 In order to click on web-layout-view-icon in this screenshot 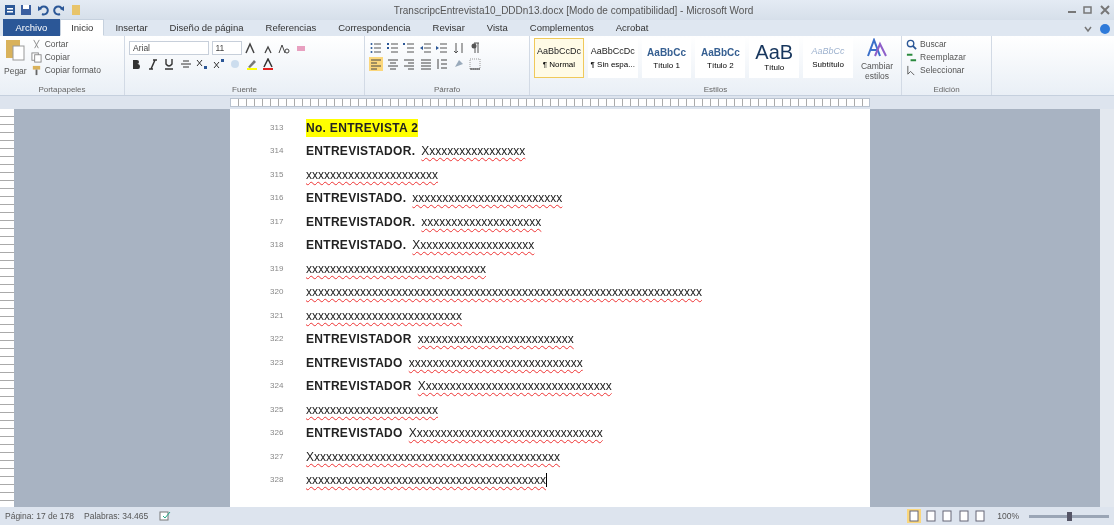, I will do `click(947, 516)`.